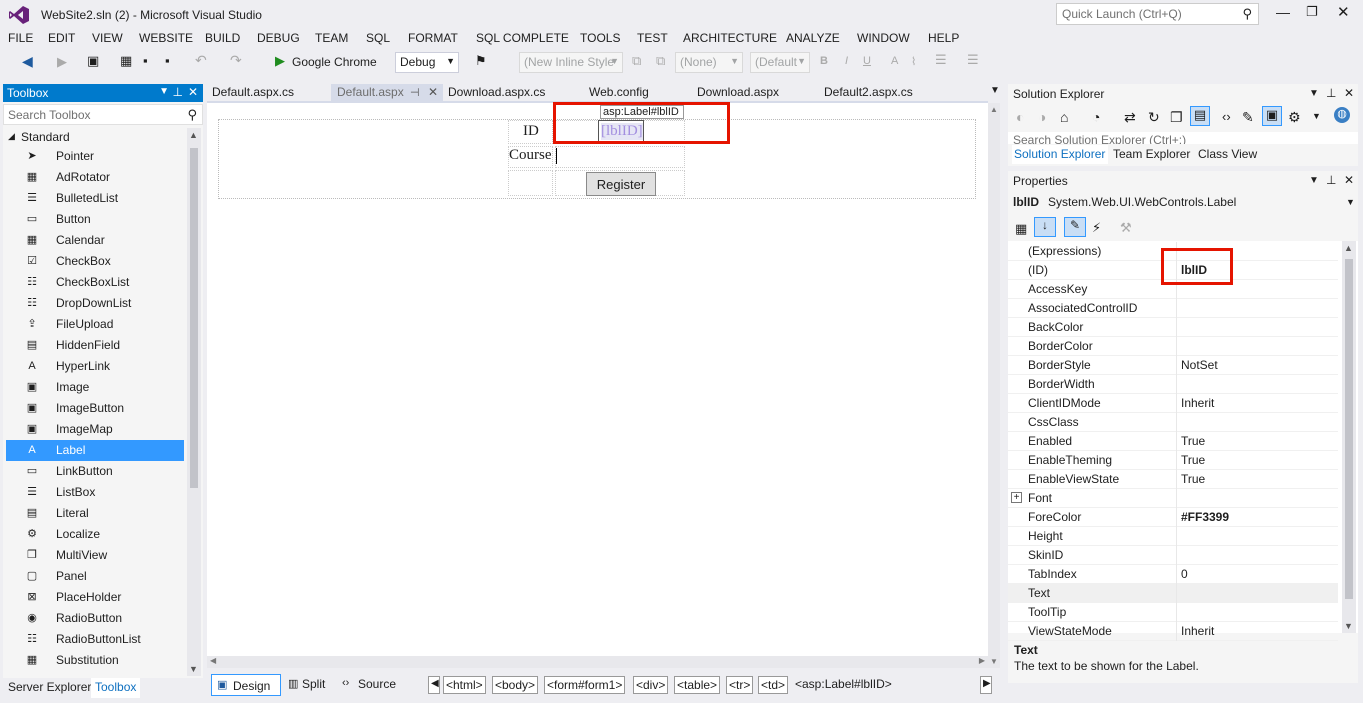  I want to click on property-row-tooltip: ToolTip, so click(1173, 612).